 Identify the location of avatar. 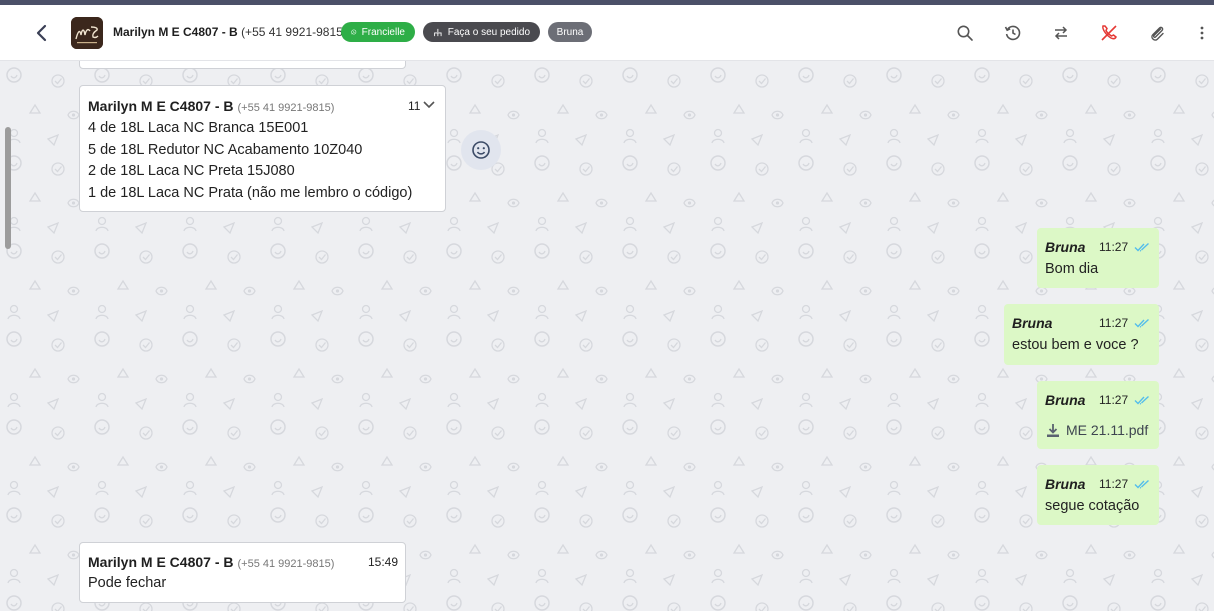
(87, 33).